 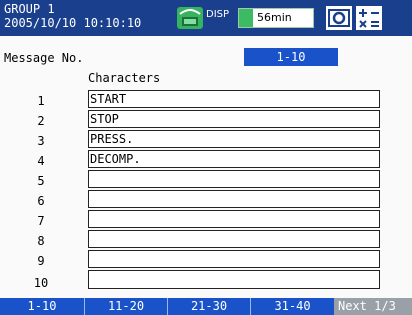 What do you see at coordinates (73, 23) in the screenshot?
I see `datetime: 2005/10/10 10:10:10` at bounding box center [73, 23].